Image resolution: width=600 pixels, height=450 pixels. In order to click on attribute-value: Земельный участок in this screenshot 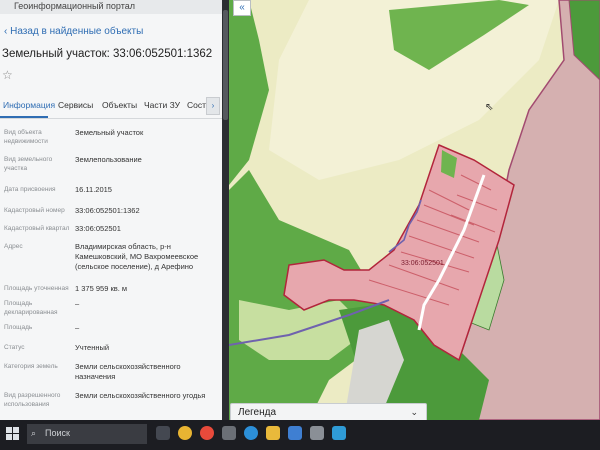, I will do `click(109, 132)`.